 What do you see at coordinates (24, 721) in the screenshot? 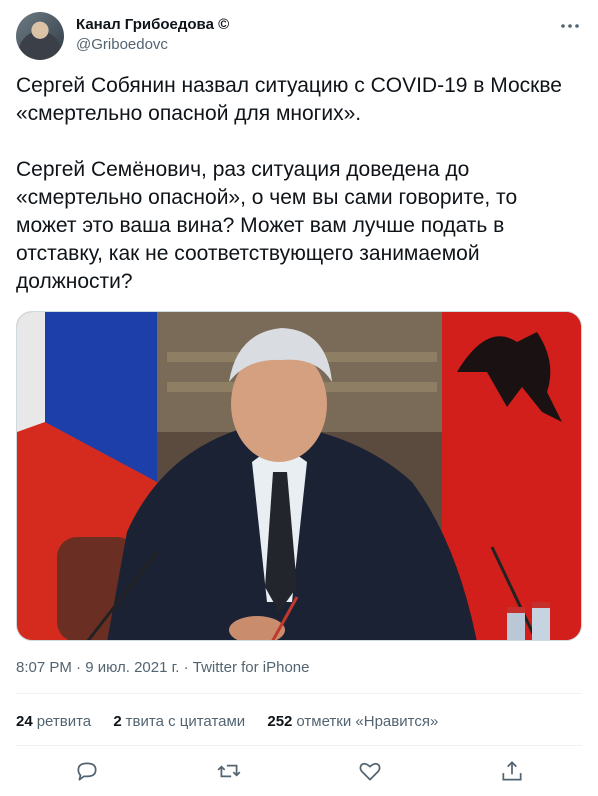
I see `retweets-count: 24` at bounding box center [24, 721].